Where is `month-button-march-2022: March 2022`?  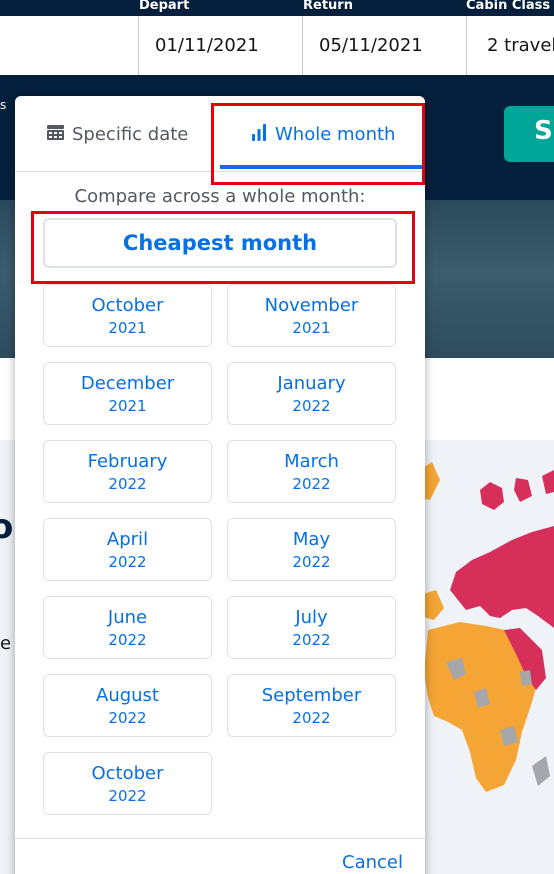 month-button-march-2022: March 2022 is located at coordinates (311, 471).